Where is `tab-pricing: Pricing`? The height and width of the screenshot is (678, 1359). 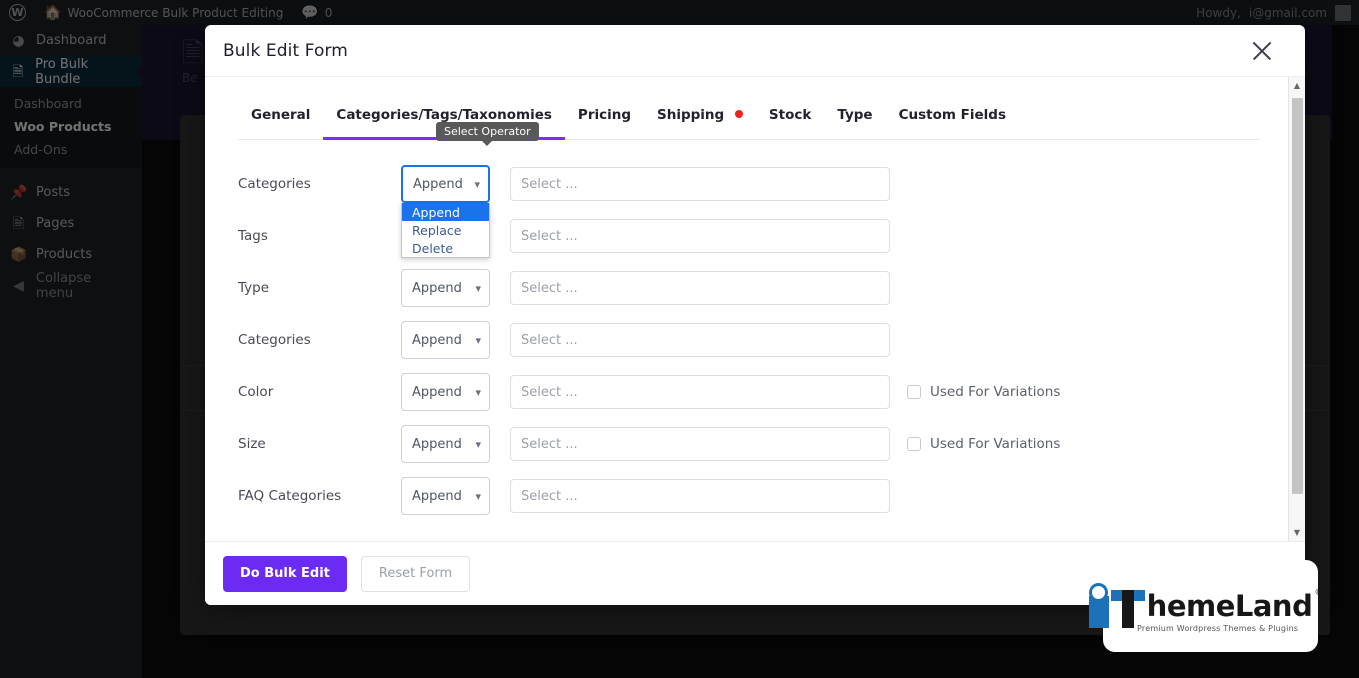 tab-pricing: Pricing is located at coordinates (604, 123).